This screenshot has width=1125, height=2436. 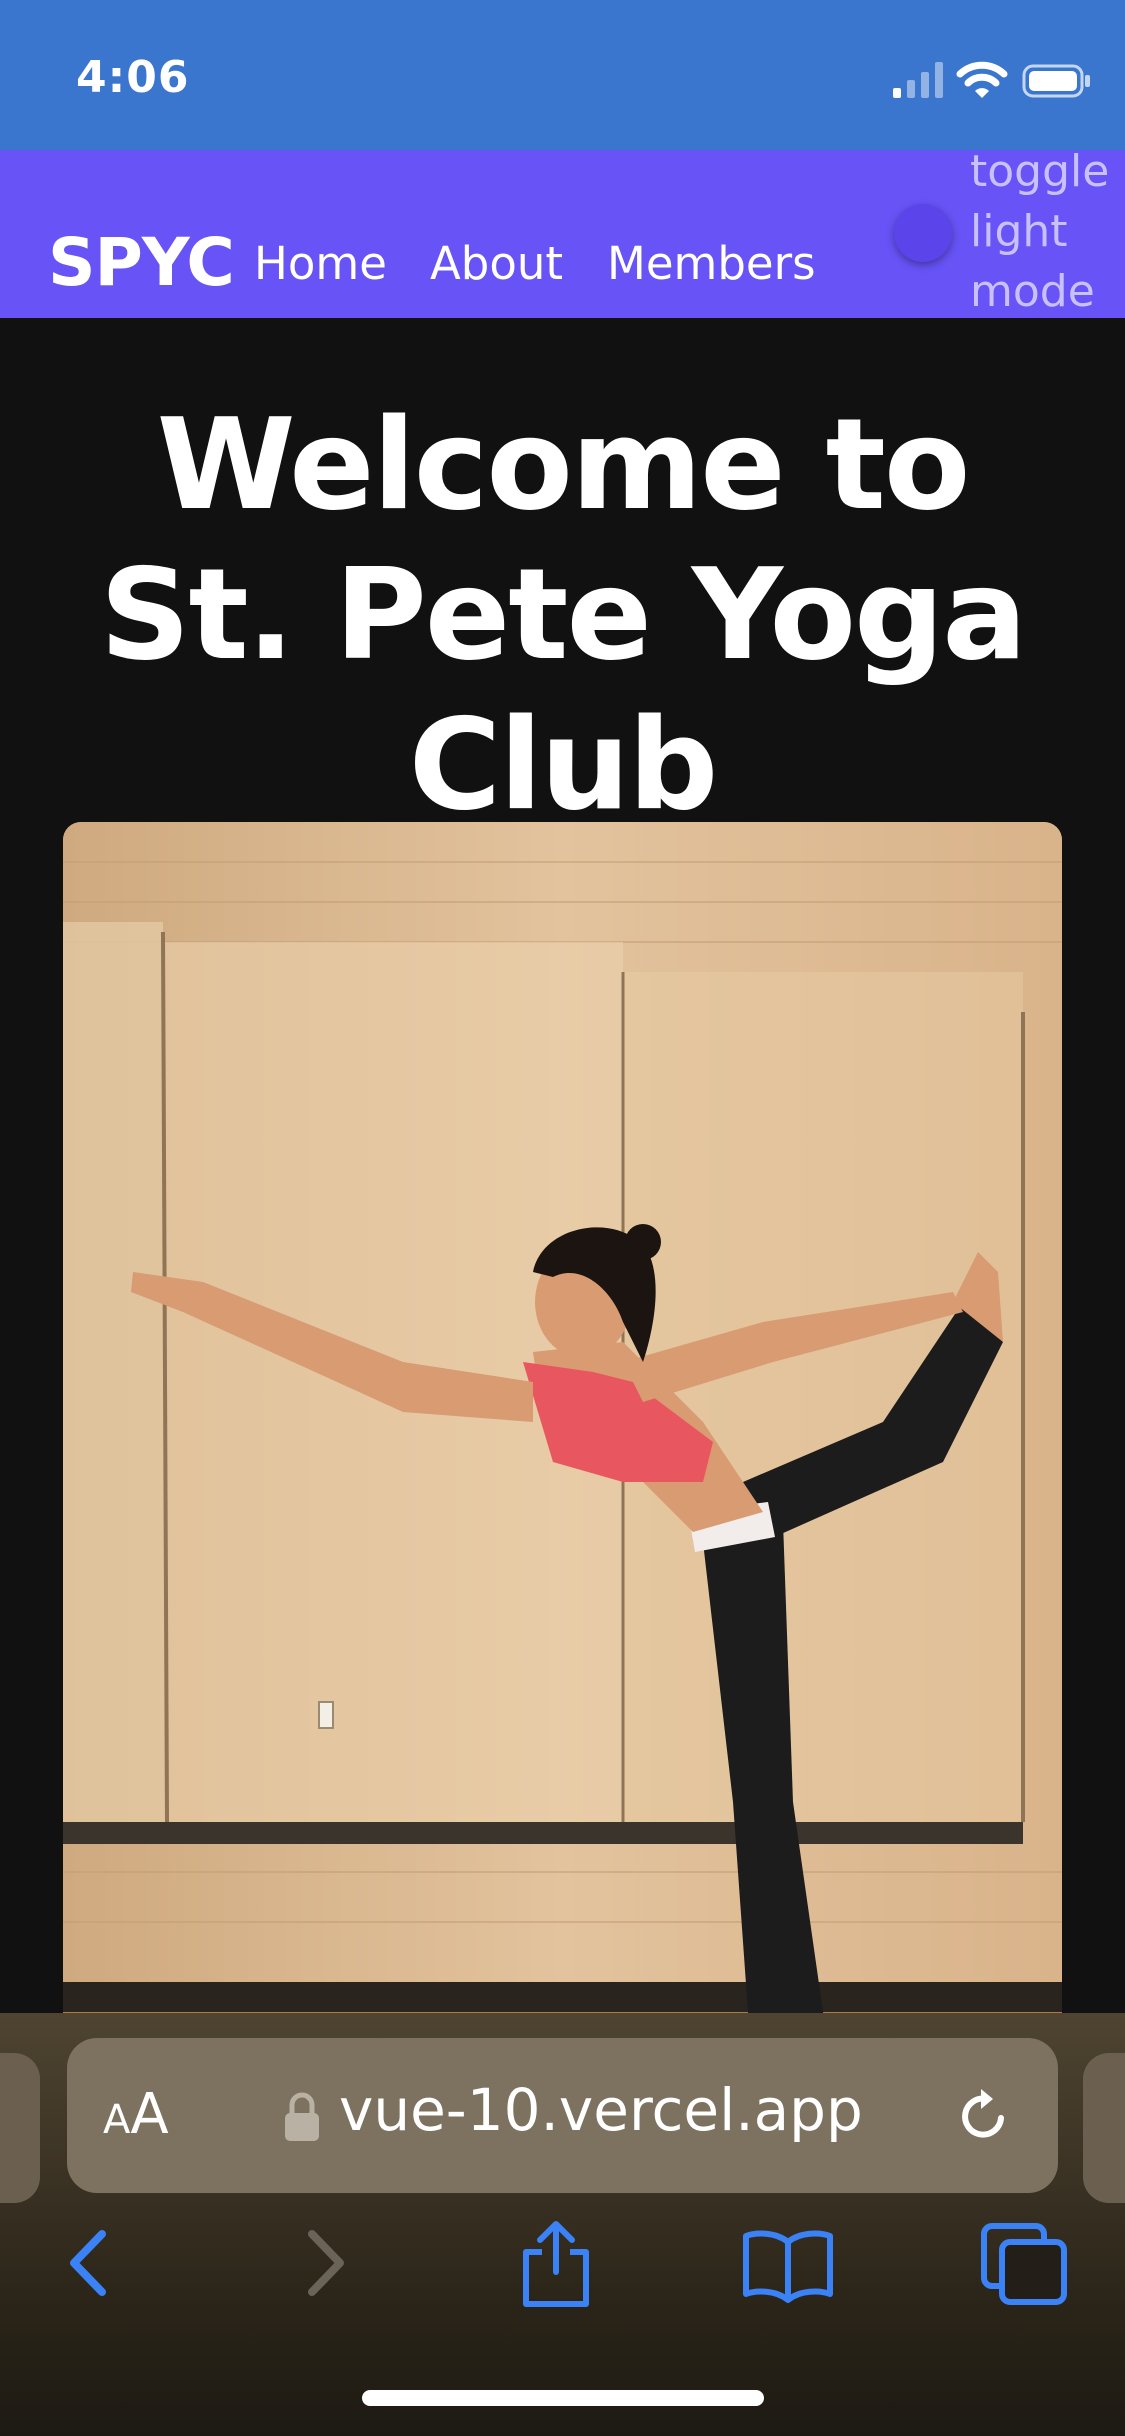 What do you see at coordinates (556, 2263) in the screenshot?
I see `share-icon` at bounding box center [556, 2263].